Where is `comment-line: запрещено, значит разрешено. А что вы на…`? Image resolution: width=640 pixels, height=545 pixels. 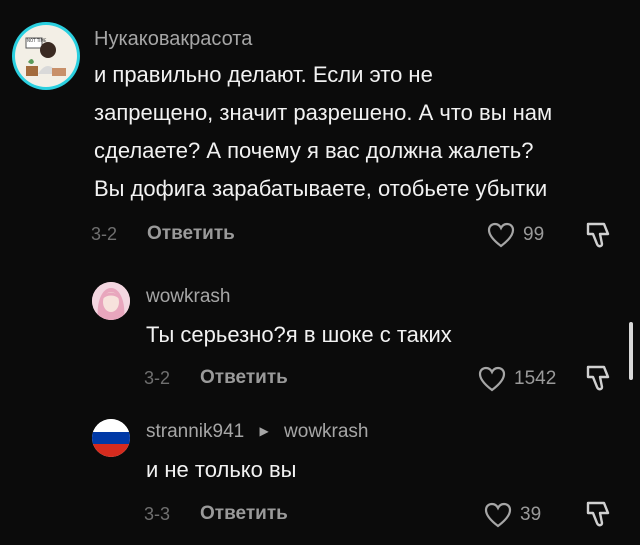
comment-line: запрещено, значит разрешено. А что вы на… is located at coordinates (323, 112).